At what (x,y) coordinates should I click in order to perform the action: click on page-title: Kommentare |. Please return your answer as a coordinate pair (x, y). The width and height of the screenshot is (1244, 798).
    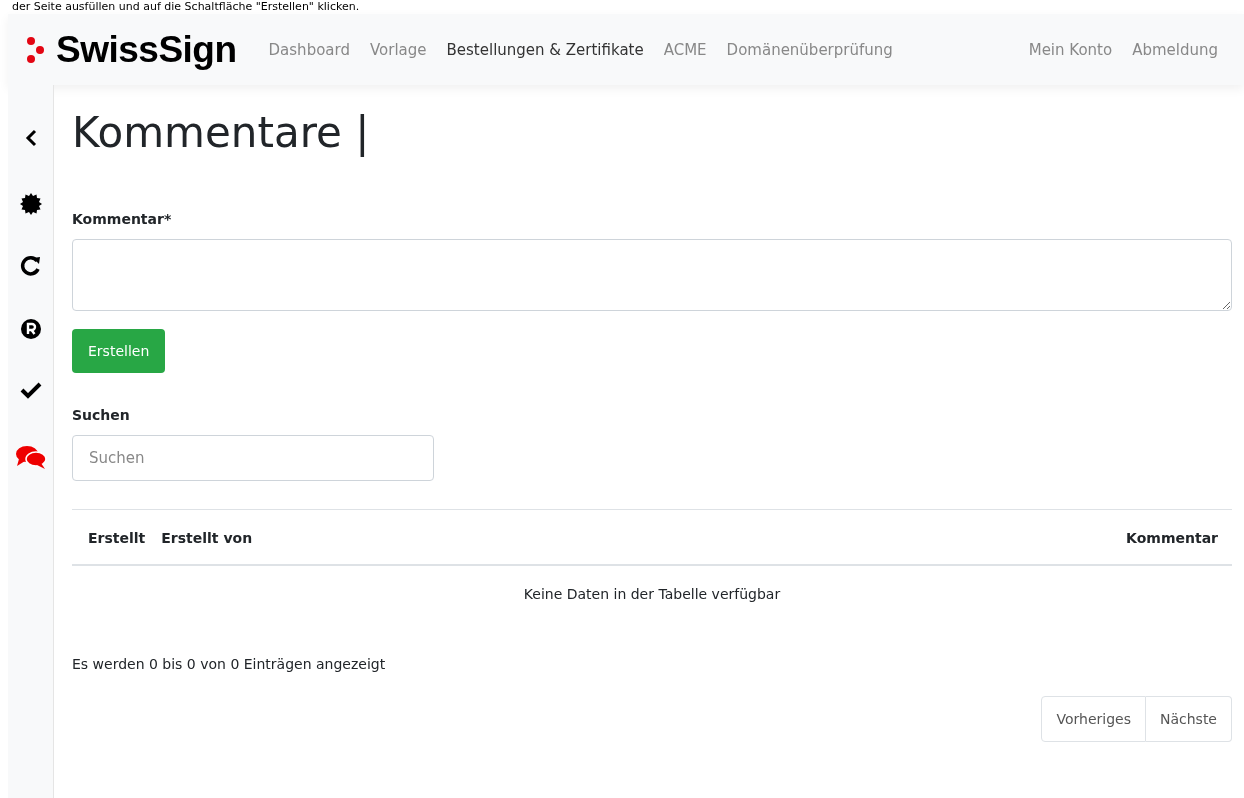
    Looking at the image, I should click on (221, 133).